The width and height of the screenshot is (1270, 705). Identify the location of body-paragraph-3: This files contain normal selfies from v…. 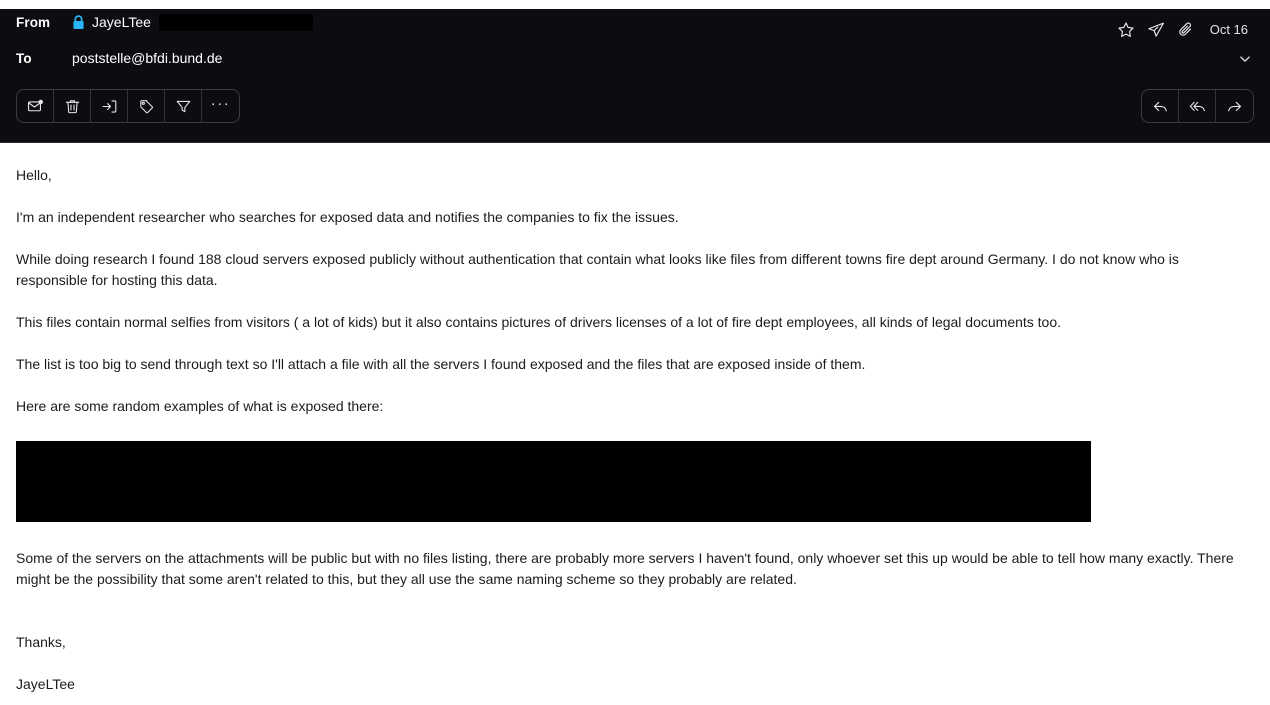
(539, 322).